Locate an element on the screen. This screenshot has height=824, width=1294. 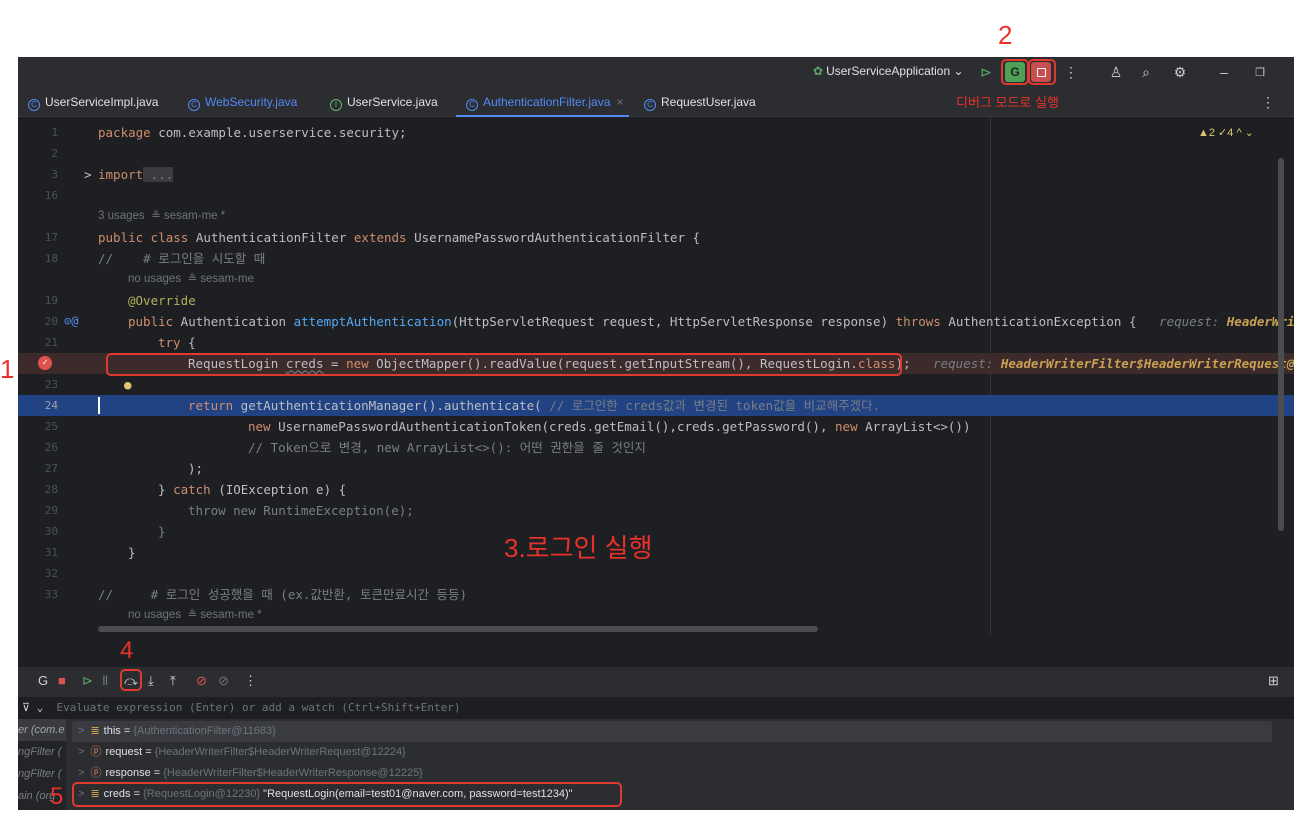
tab-requestuser: C RequestUser.java is located at coordinates (700, 102).